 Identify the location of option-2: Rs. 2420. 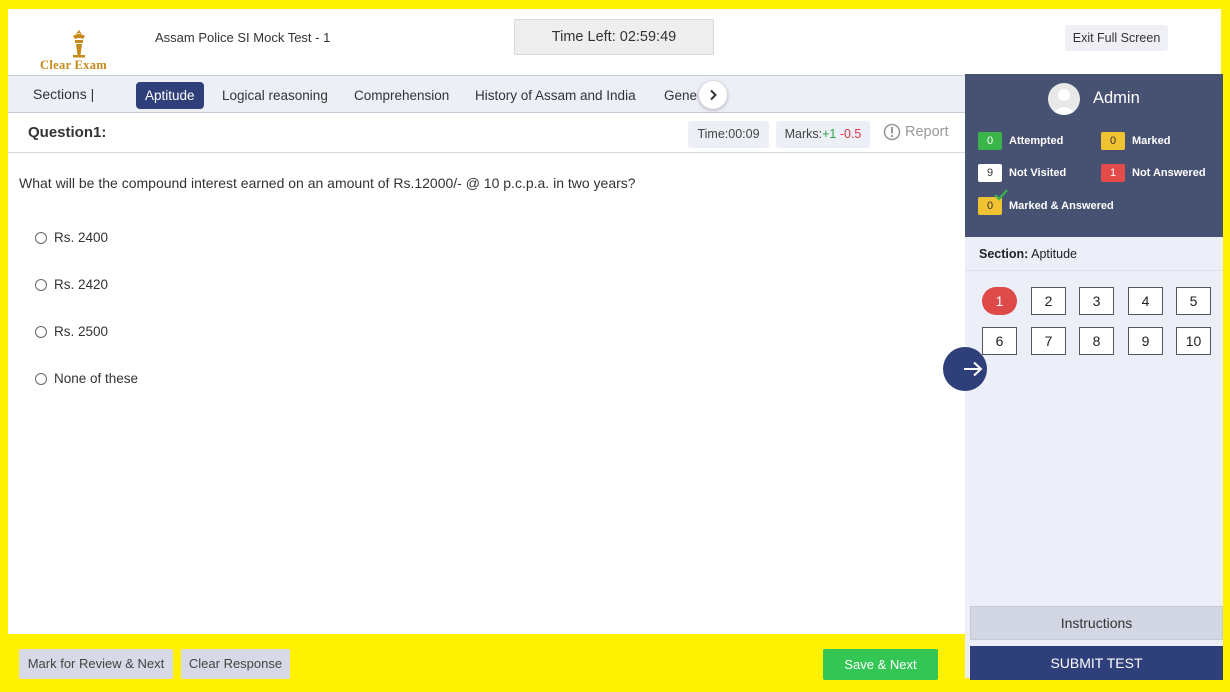
(71, 284).